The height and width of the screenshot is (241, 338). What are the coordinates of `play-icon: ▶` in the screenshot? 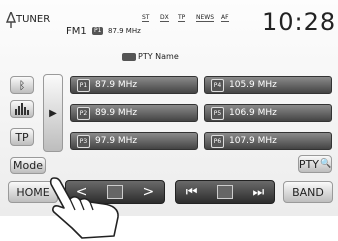 It's located at (53, 113).